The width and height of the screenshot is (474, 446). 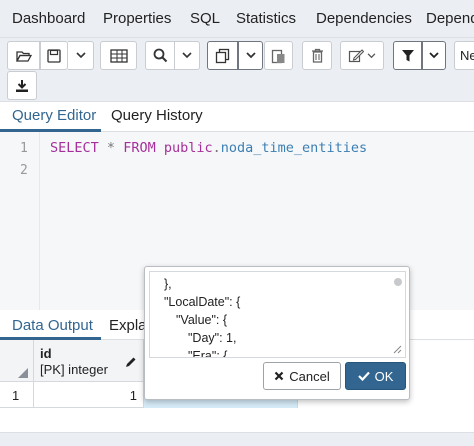 What do you see at coordinates (364, 18) in the screenshot?
I see `tab-dependencies: Dependencies` at bounding box center [364, 18].